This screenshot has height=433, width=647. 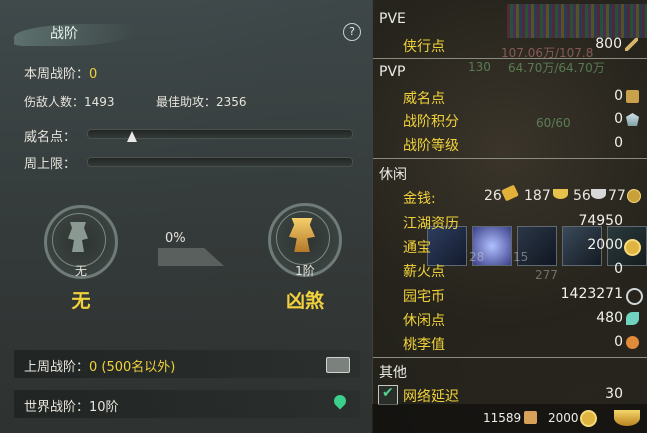 I want to click on gold-ingot-icon, so click(x=560, y=194).